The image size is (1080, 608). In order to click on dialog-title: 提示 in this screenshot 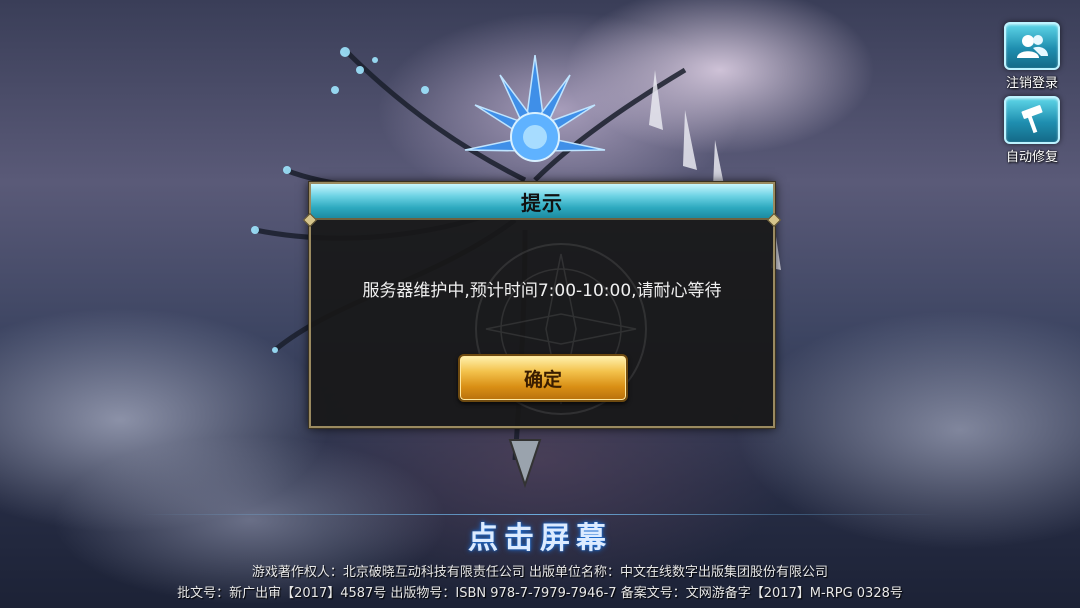, I will do `click(542, 202)`.